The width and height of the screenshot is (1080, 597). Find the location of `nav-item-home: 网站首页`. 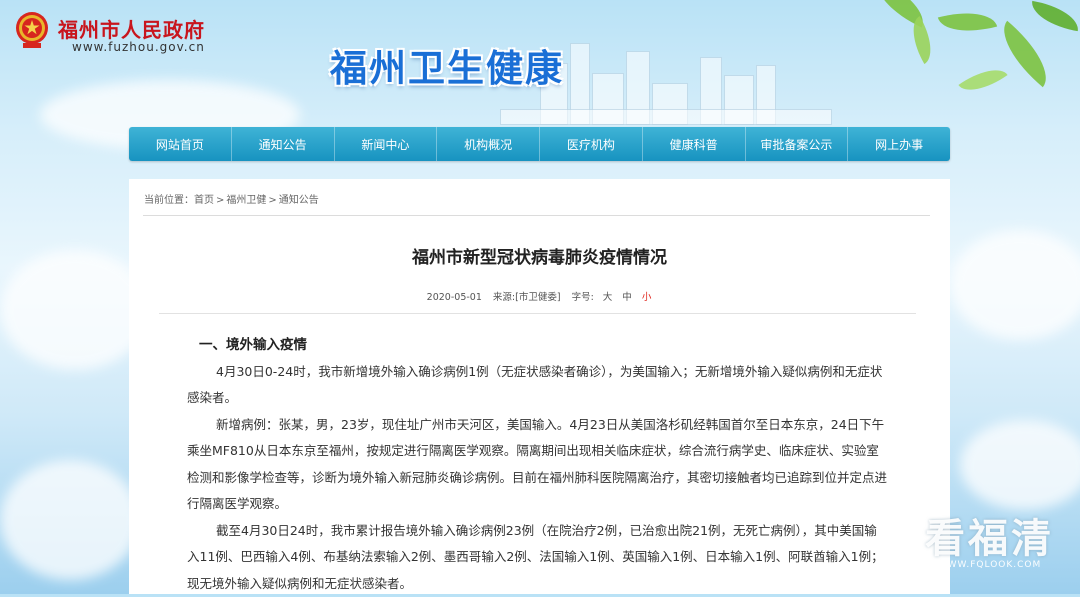

nav-item-home: 网站首页 is located at coordinates (180, 144).